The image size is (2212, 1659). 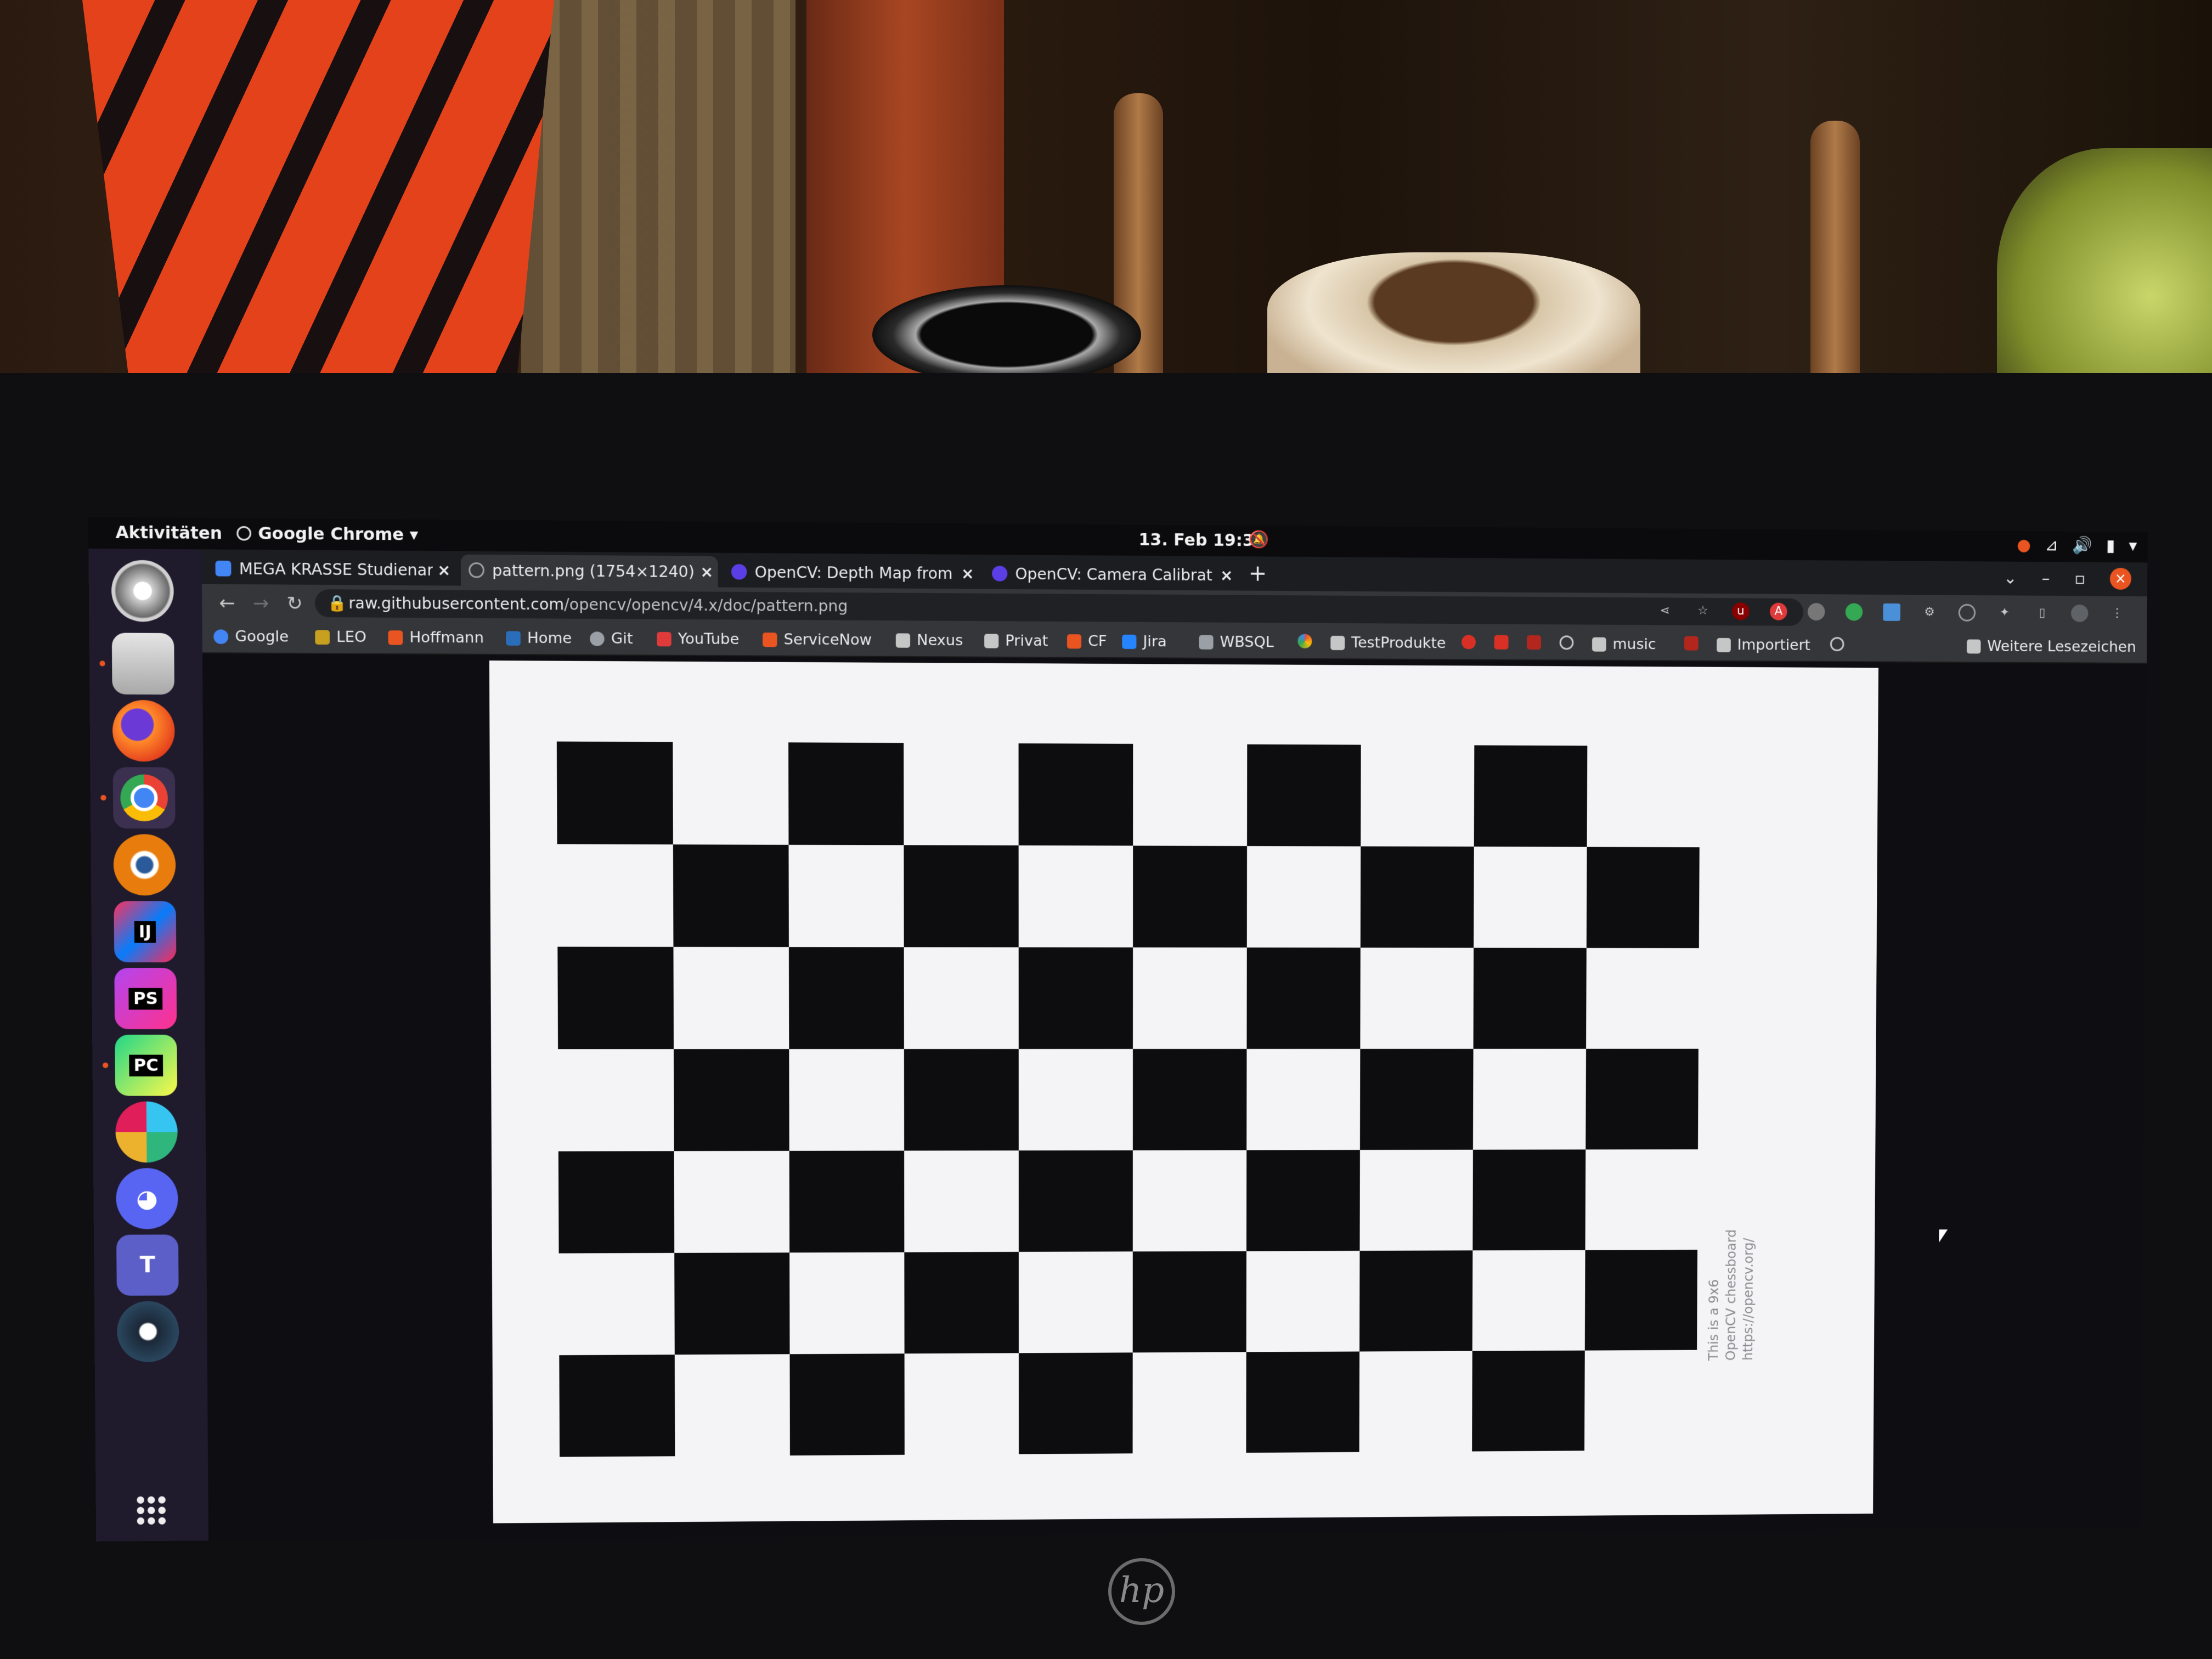 I want to click on extension-picture-icon, so click(x=1892, y=612).